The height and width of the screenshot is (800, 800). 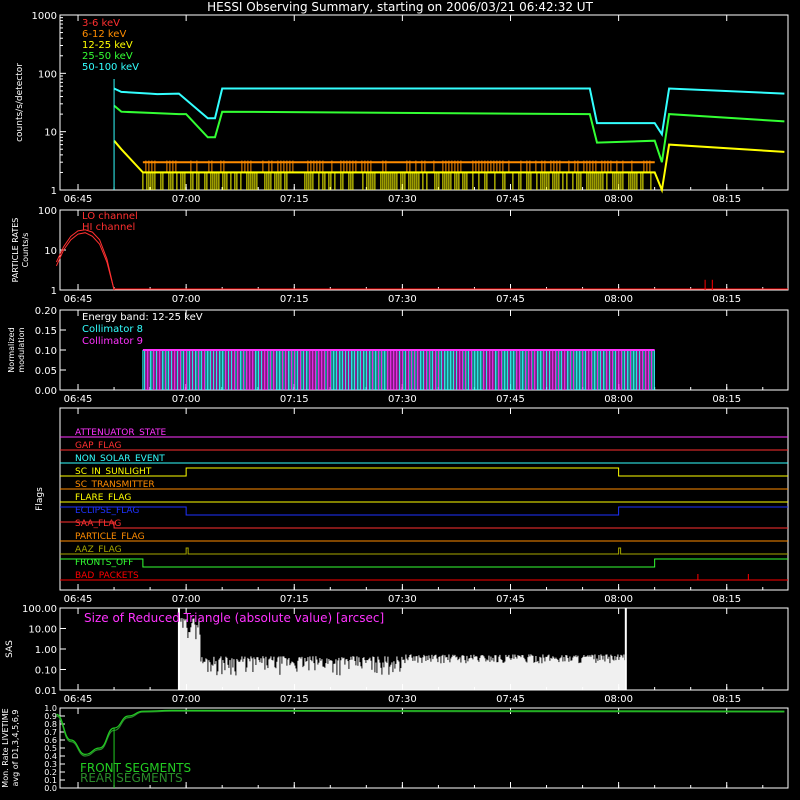 What do you see at coordinates (20, 102) in the screenshot?
I see `y-axis-label: counts/s/detector` at bounding box center [20, 102].